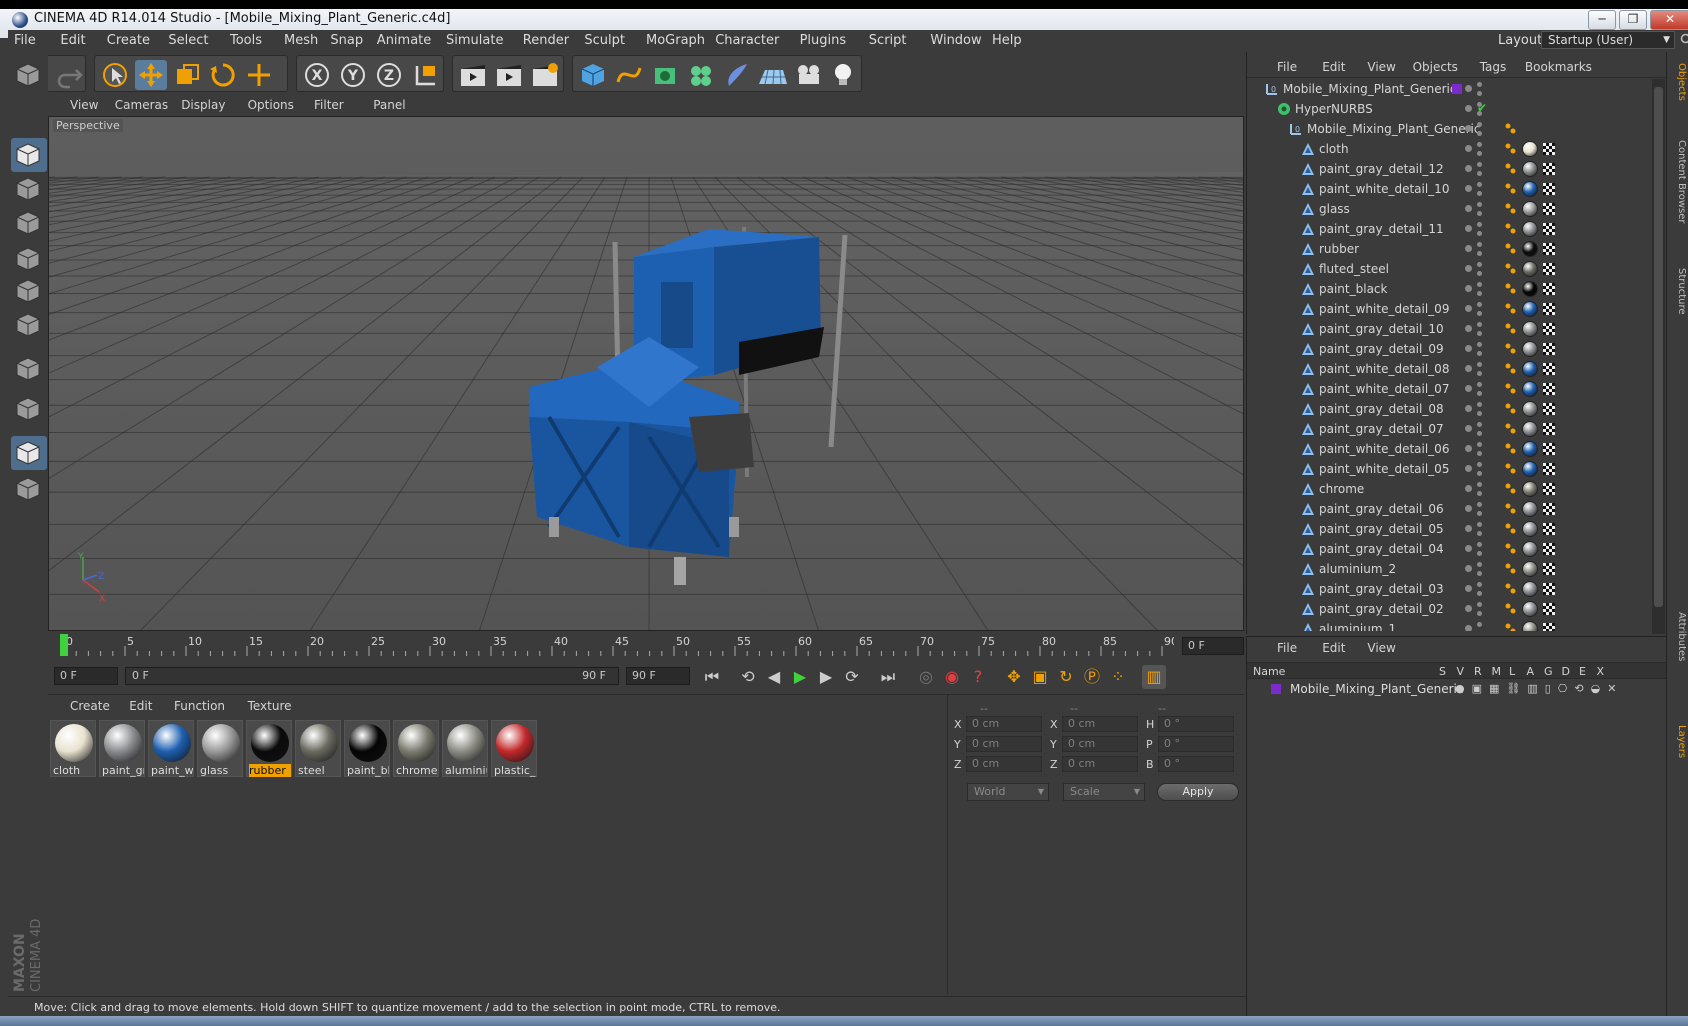  What do you see at coordinates (25, 40) in the screenshot?
I see `menu-file: File` at bounding box center [25, 40].